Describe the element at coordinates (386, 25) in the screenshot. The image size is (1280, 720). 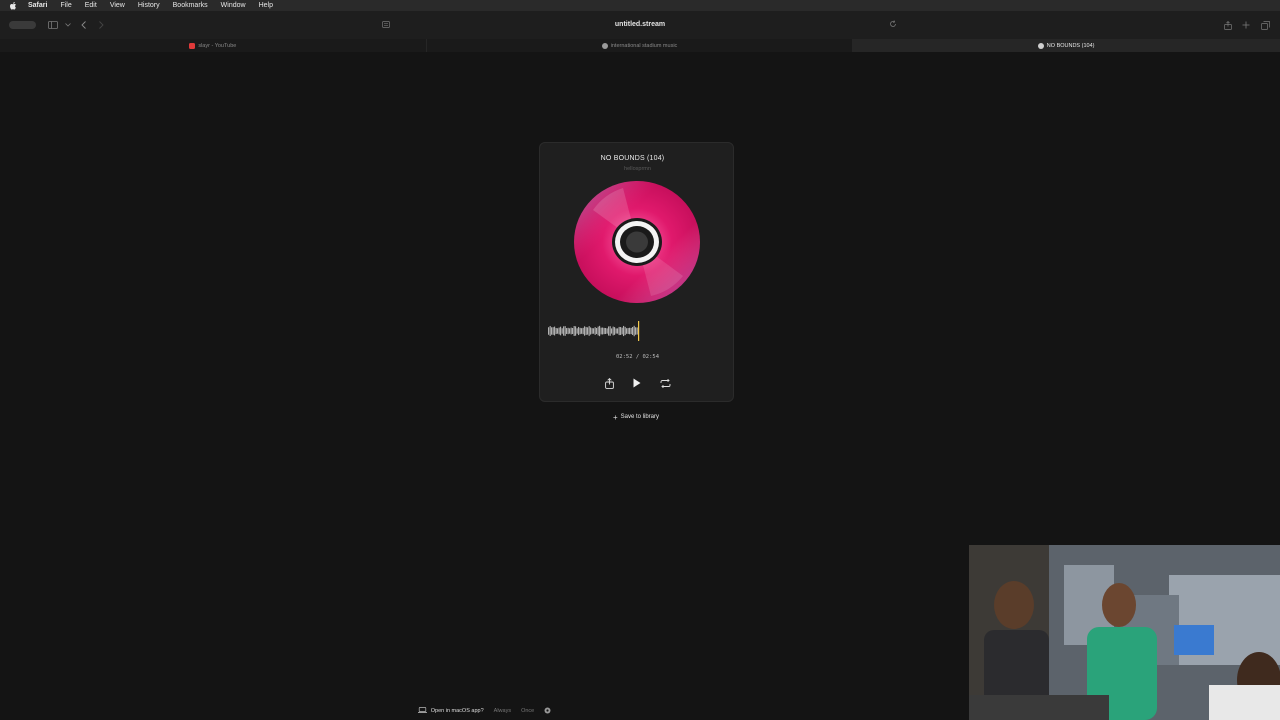
I see `page-settings-icon` at that location.